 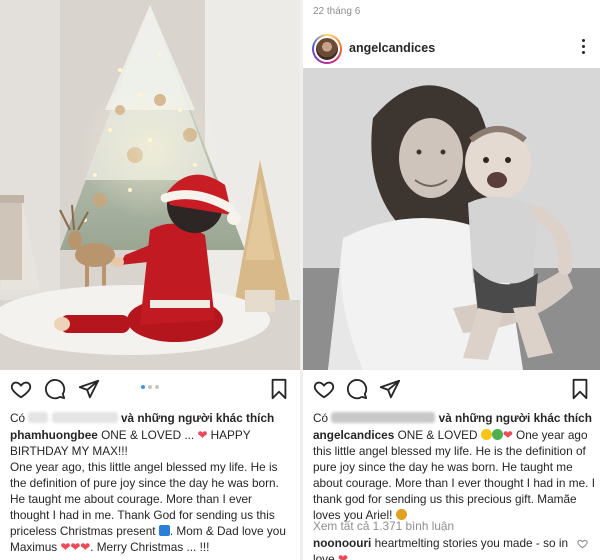 I want to click on comment-username: noonoouri, so click(x=342, y=543).